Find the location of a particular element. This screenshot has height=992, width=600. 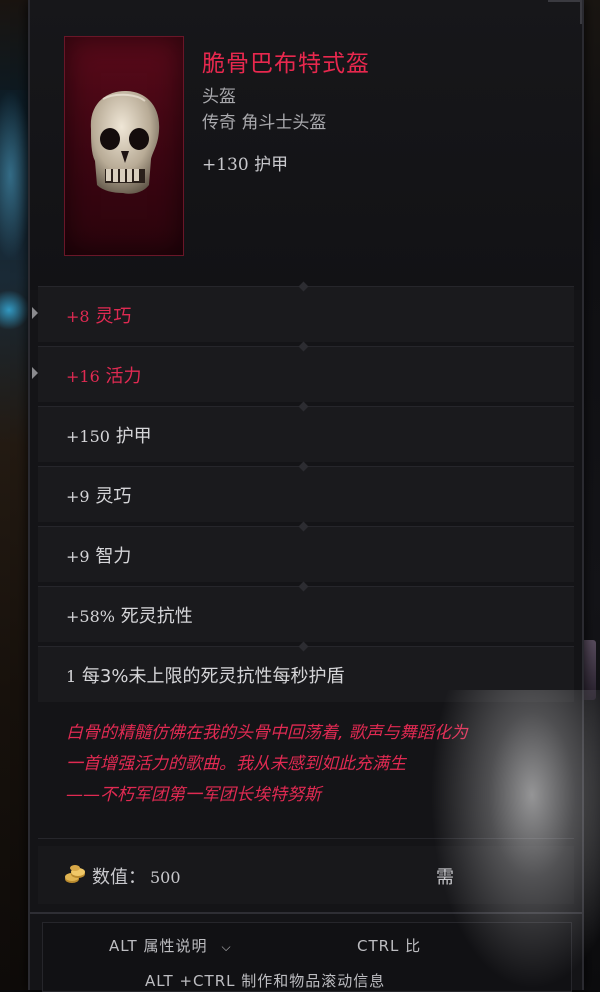

stat-text: +9 智力 is located at coordinates (98, 555).